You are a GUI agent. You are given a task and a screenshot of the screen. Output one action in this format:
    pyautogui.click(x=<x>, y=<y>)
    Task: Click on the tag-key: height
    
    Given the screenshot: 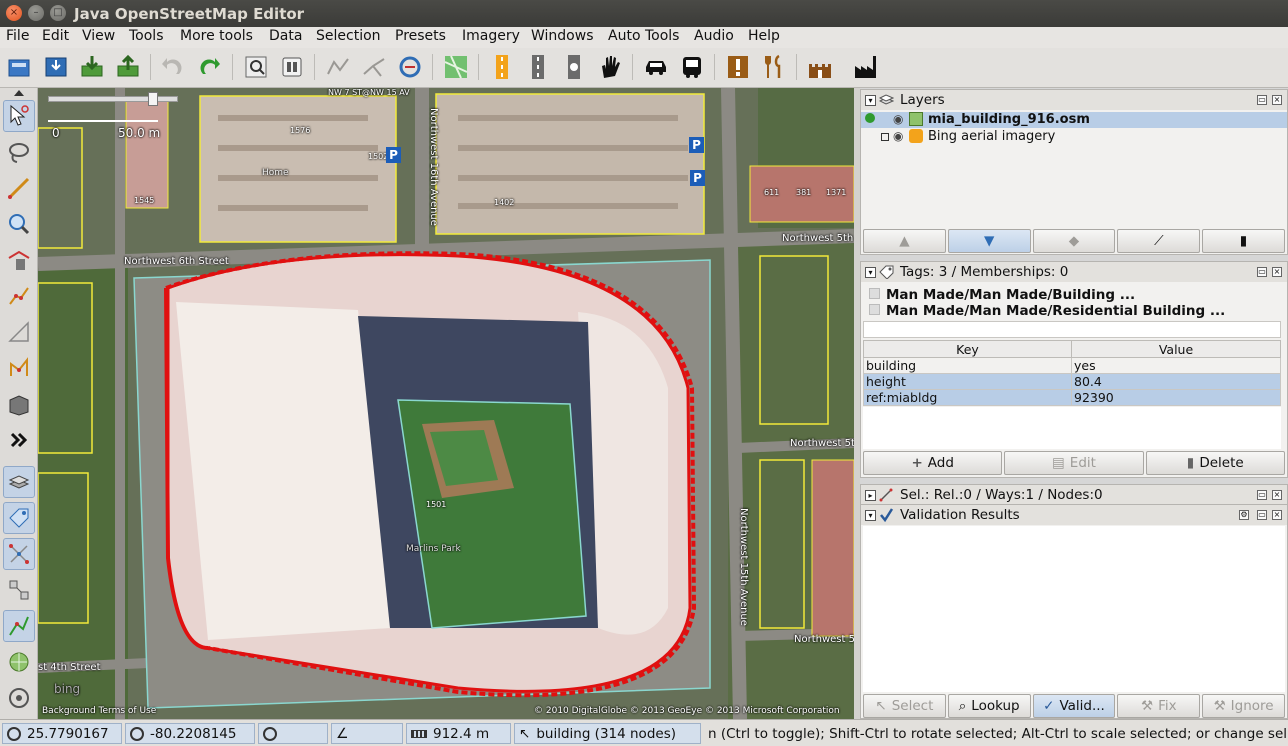 What is the action you would take?
    pyautogui.click(x=967, y=381)
    